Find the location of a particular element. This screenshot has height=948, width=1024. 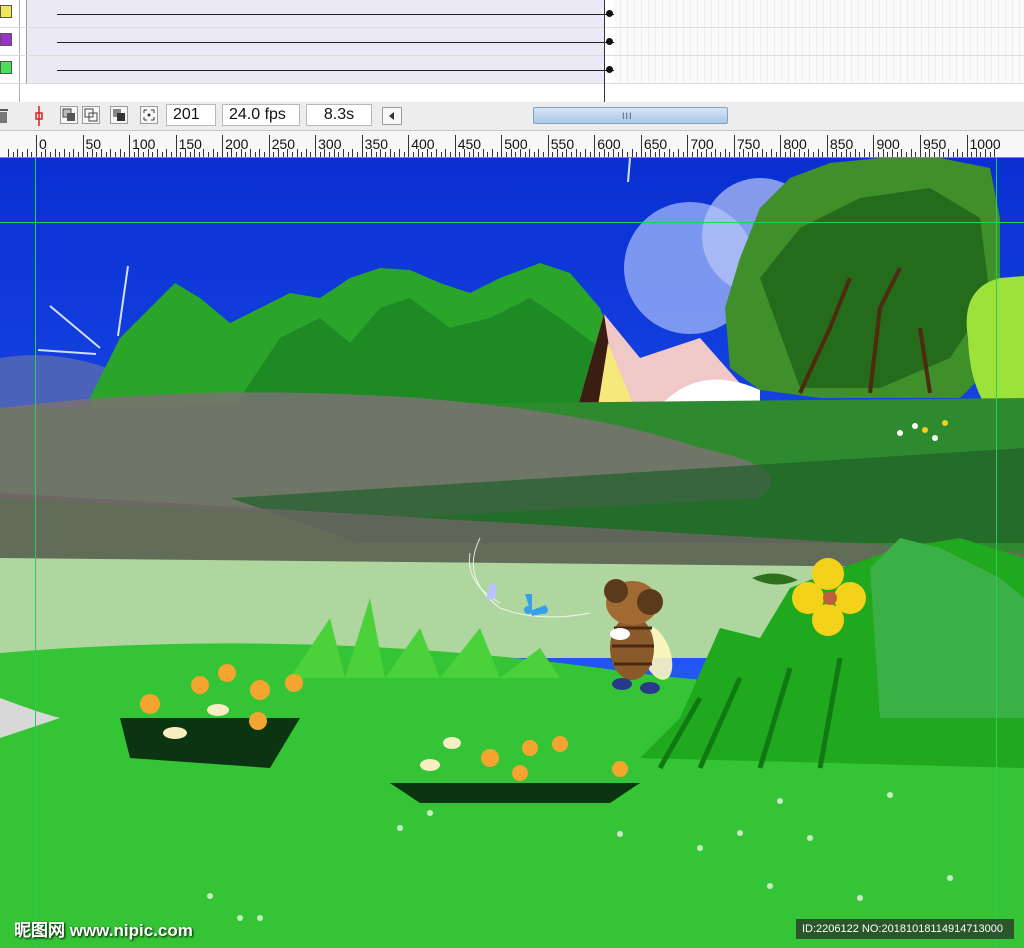

ruler-label: 200 is located at coordinates (237, 144).